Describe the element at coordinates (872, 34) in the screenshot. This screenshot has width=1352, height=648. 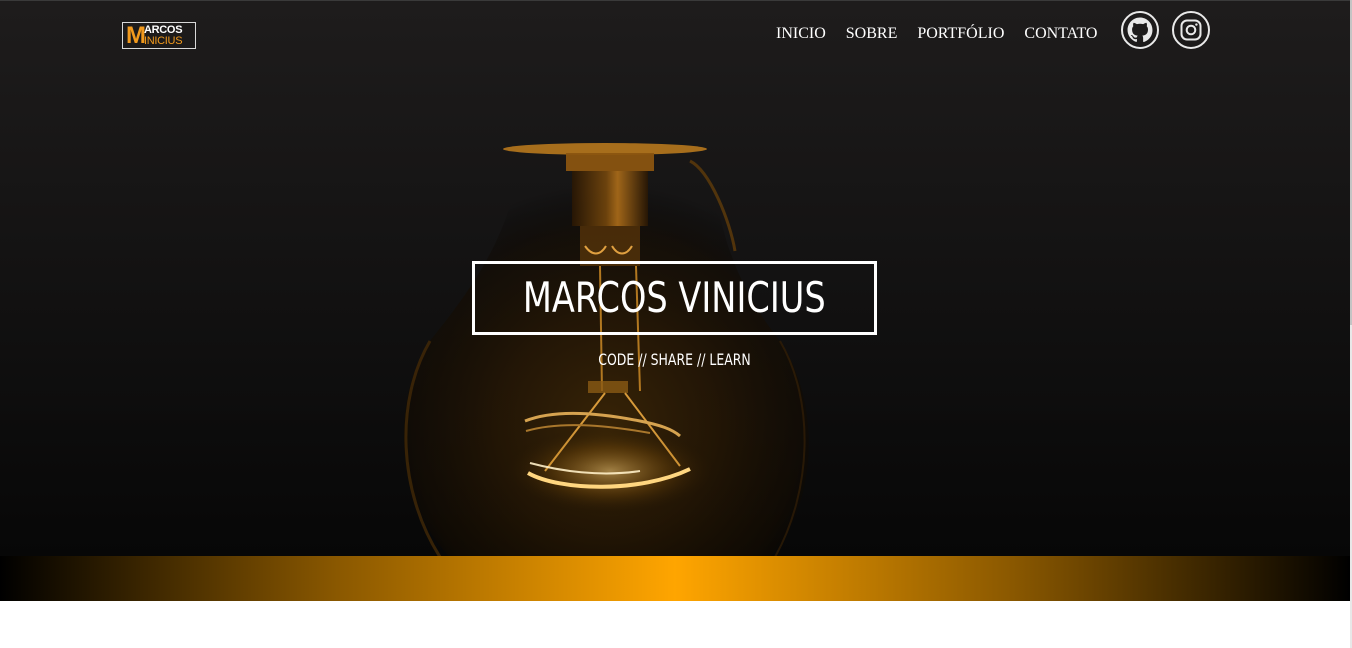
I see `nav-link-sobre: SOBRE` at that location.